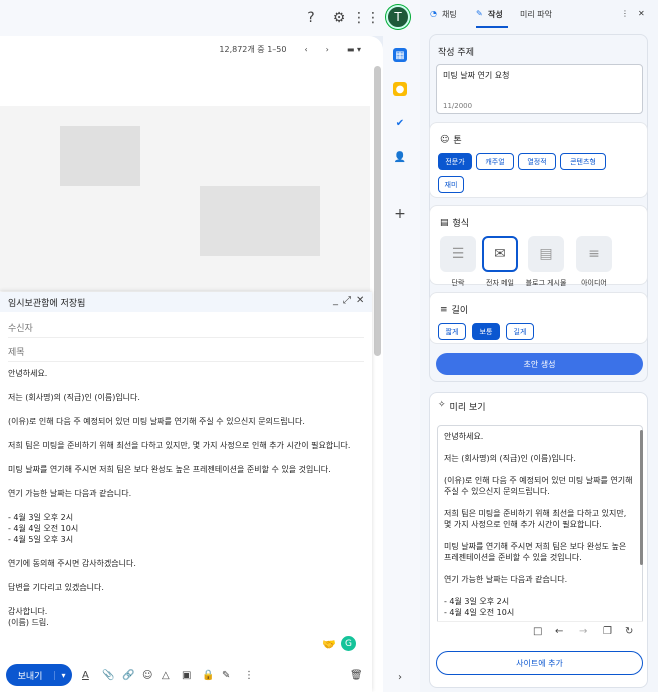 The width and height of the screenshot is (658, 692). I want to click on send-label: 보내기, so click(30, 676).